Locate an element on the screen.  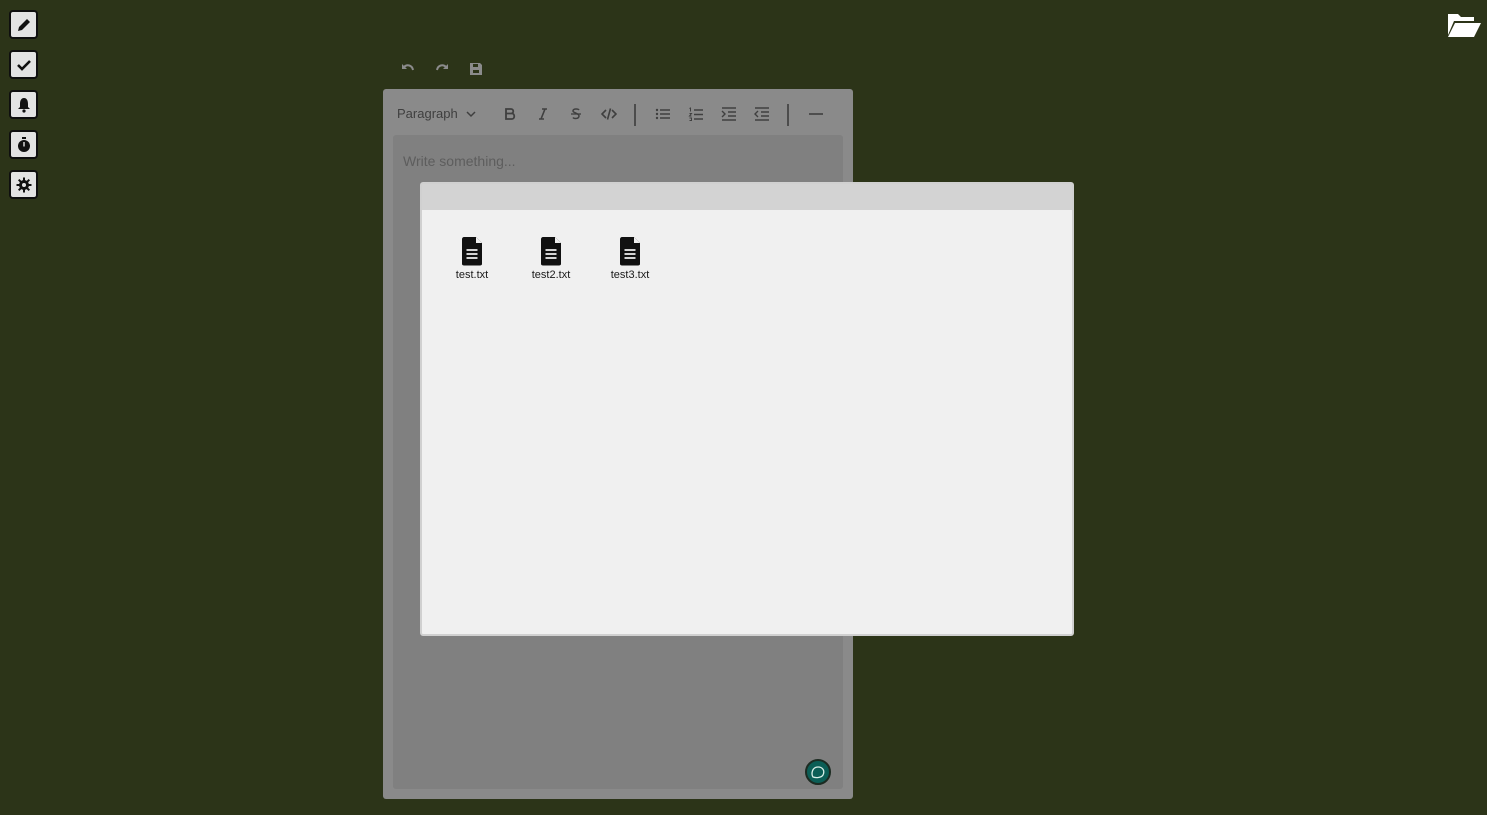
chevron-down-icon is located at coordinates (471, 113).